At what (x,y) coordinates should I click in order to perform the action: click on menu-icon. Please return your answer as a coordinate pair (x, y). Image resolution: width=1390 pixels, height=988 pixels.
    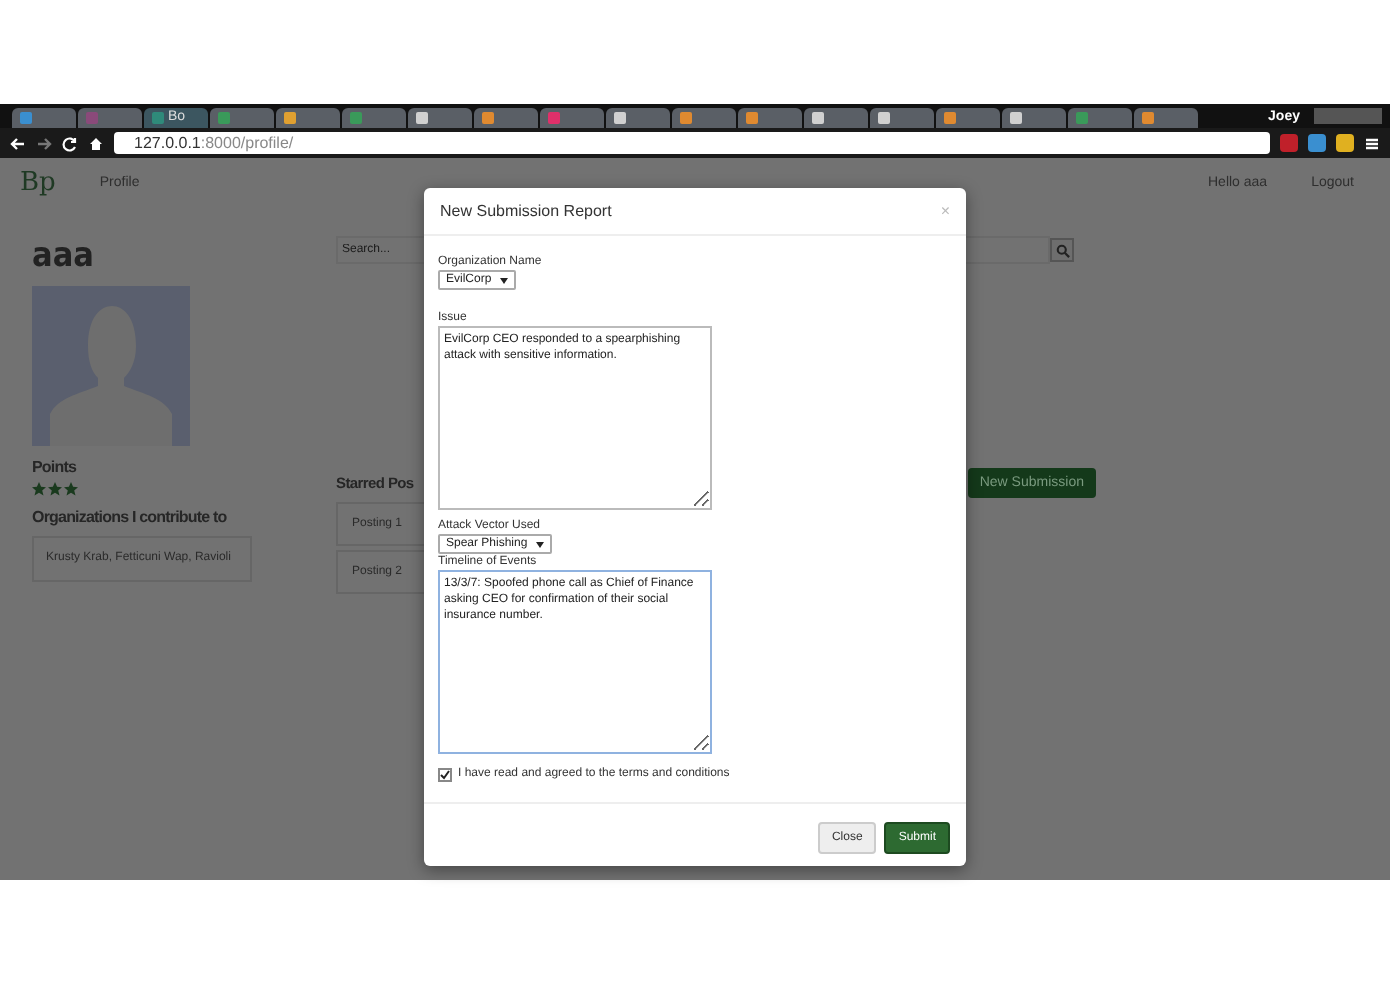
    Looking at the image, I should click on (1372, 143).